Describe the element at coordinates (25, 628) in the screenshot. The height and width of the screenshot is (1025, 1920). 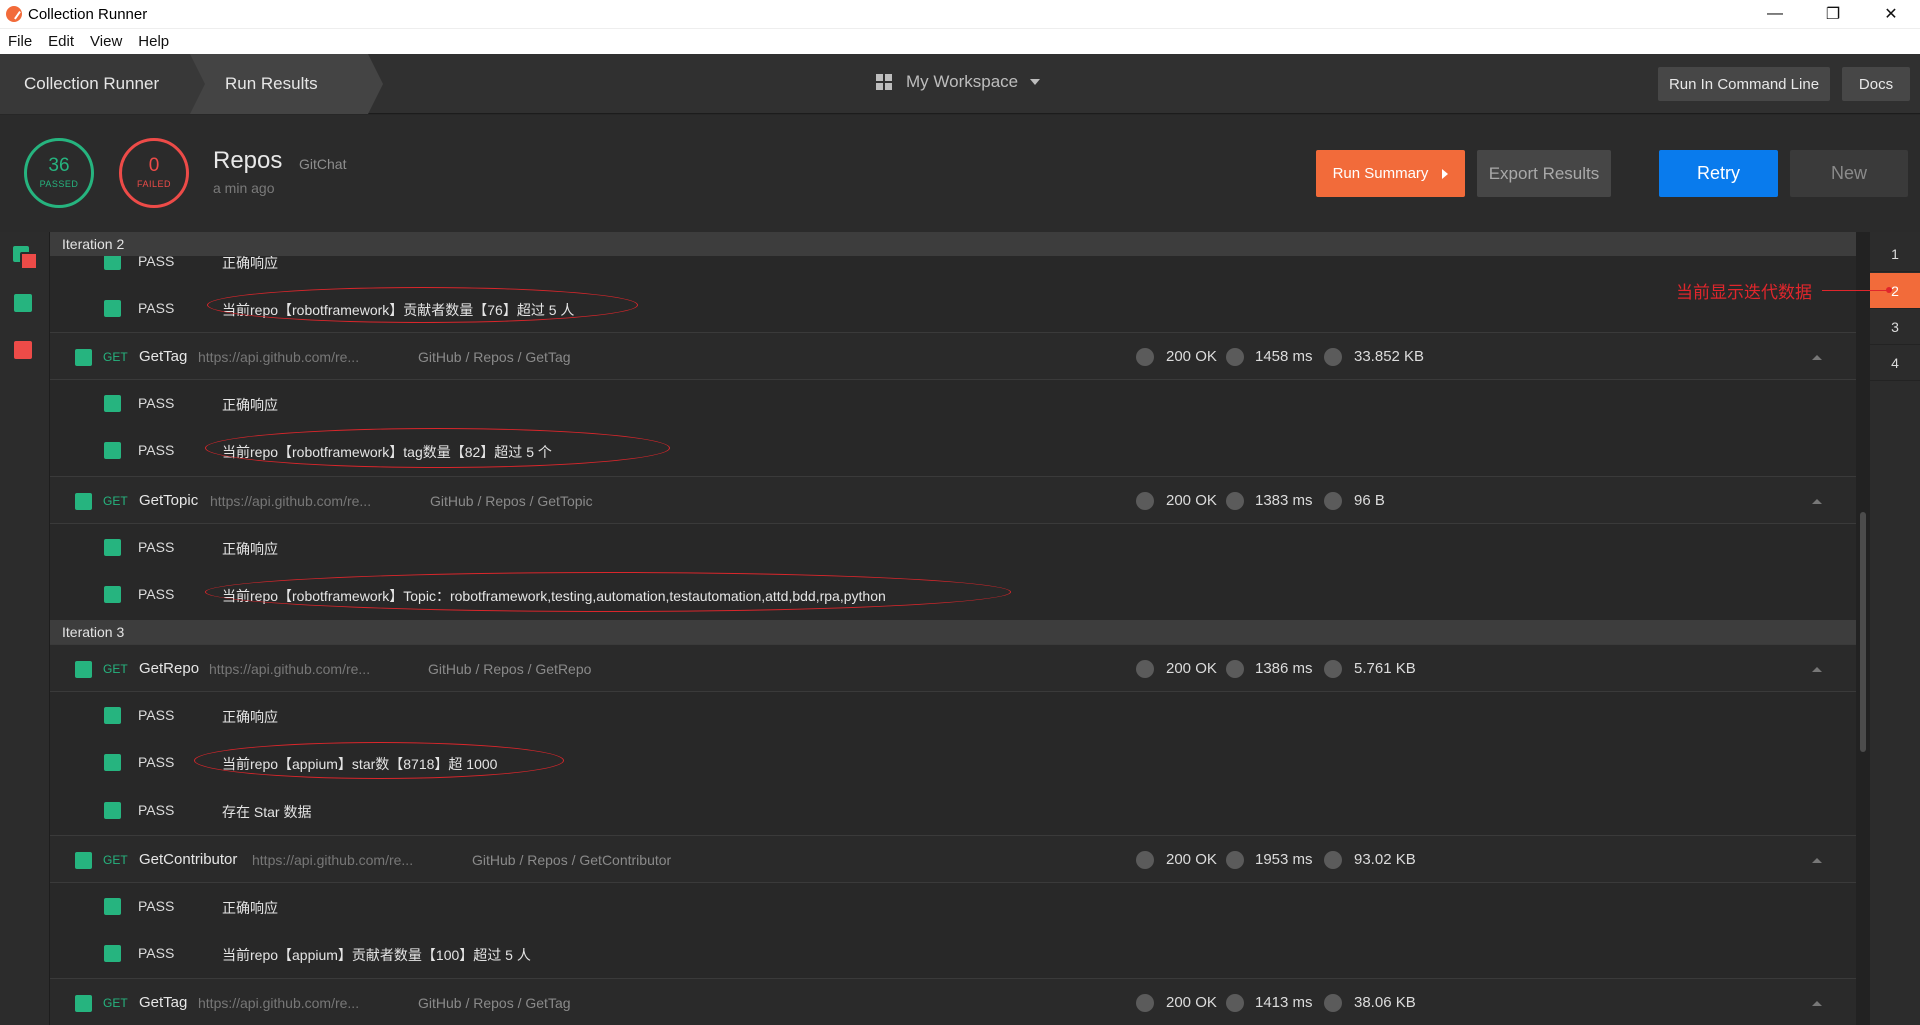
I see `result-filter-strip` at that location.